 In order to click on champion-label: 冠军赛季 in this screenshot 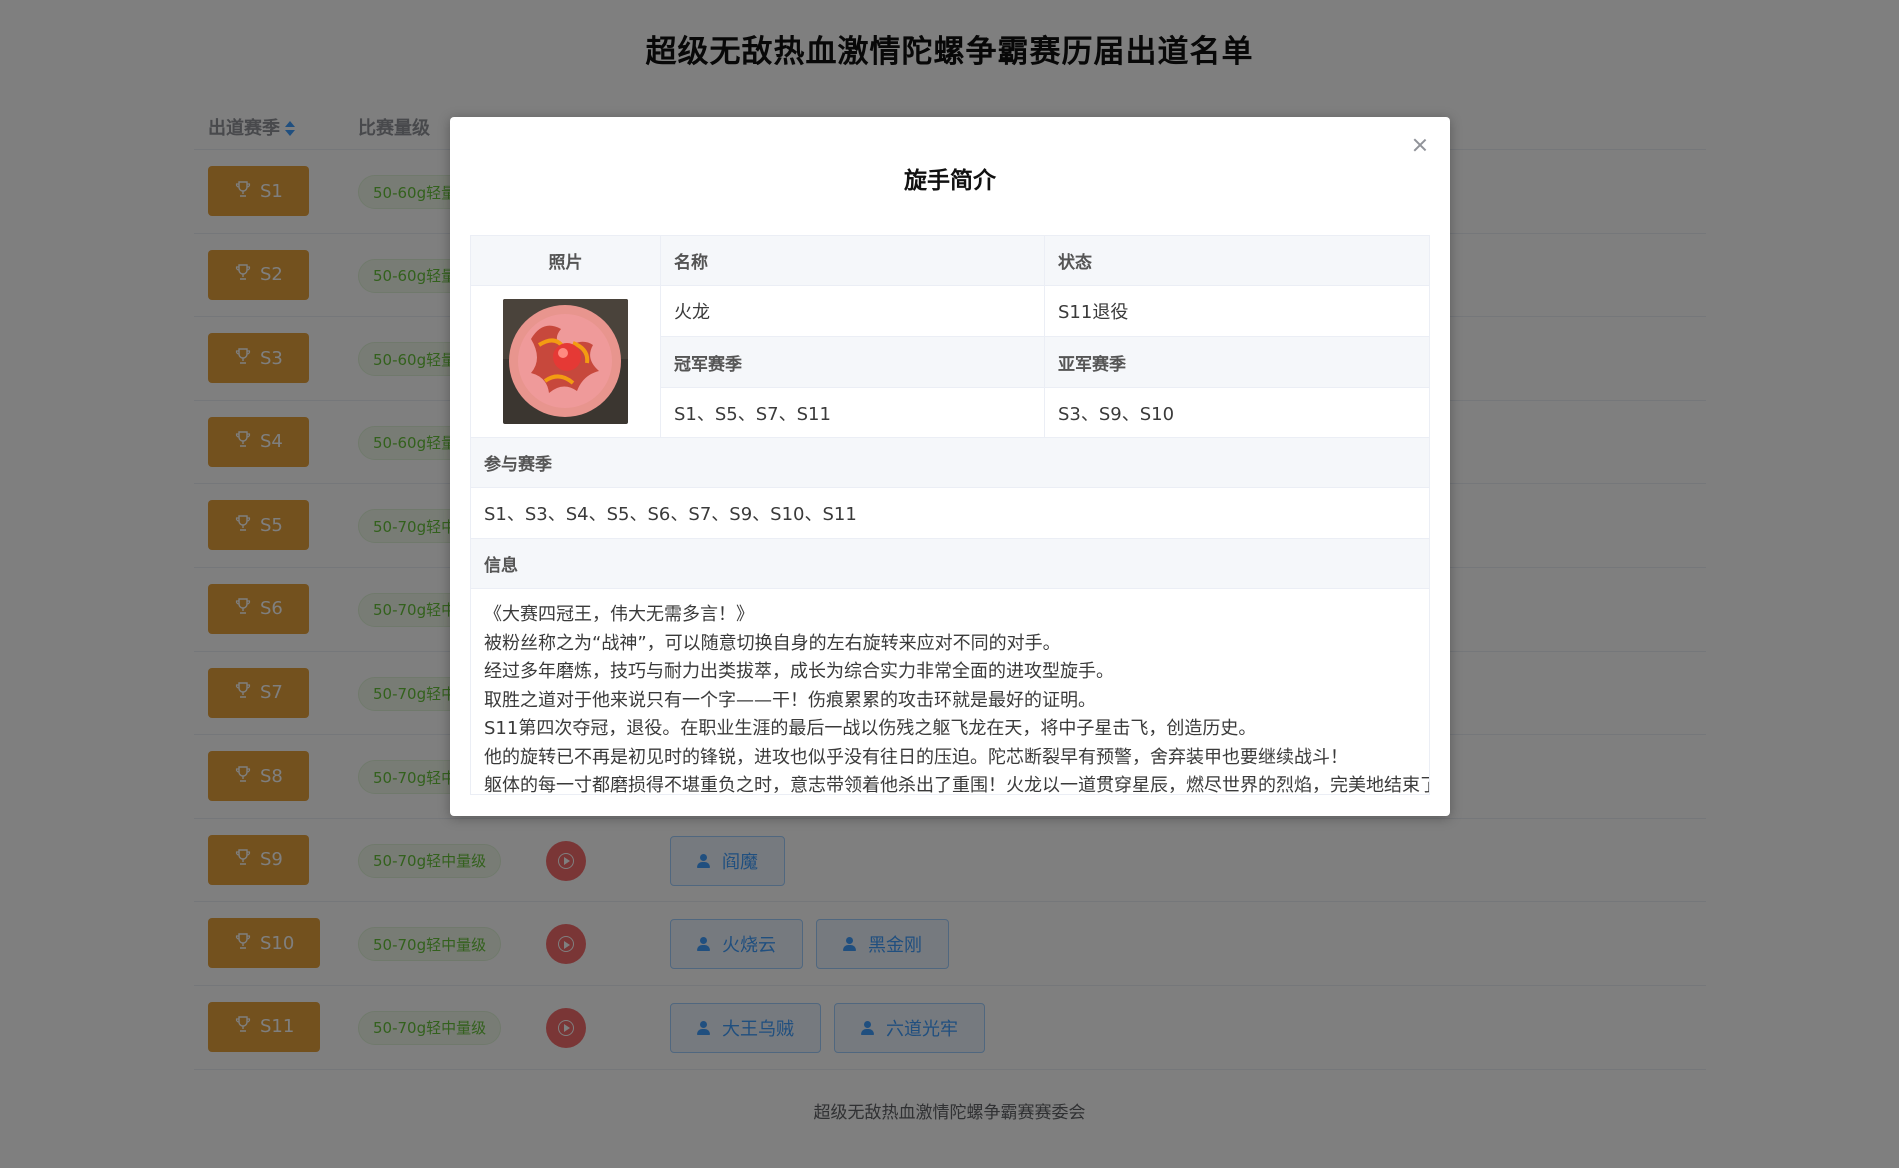, I will do `click(853, 362)`.